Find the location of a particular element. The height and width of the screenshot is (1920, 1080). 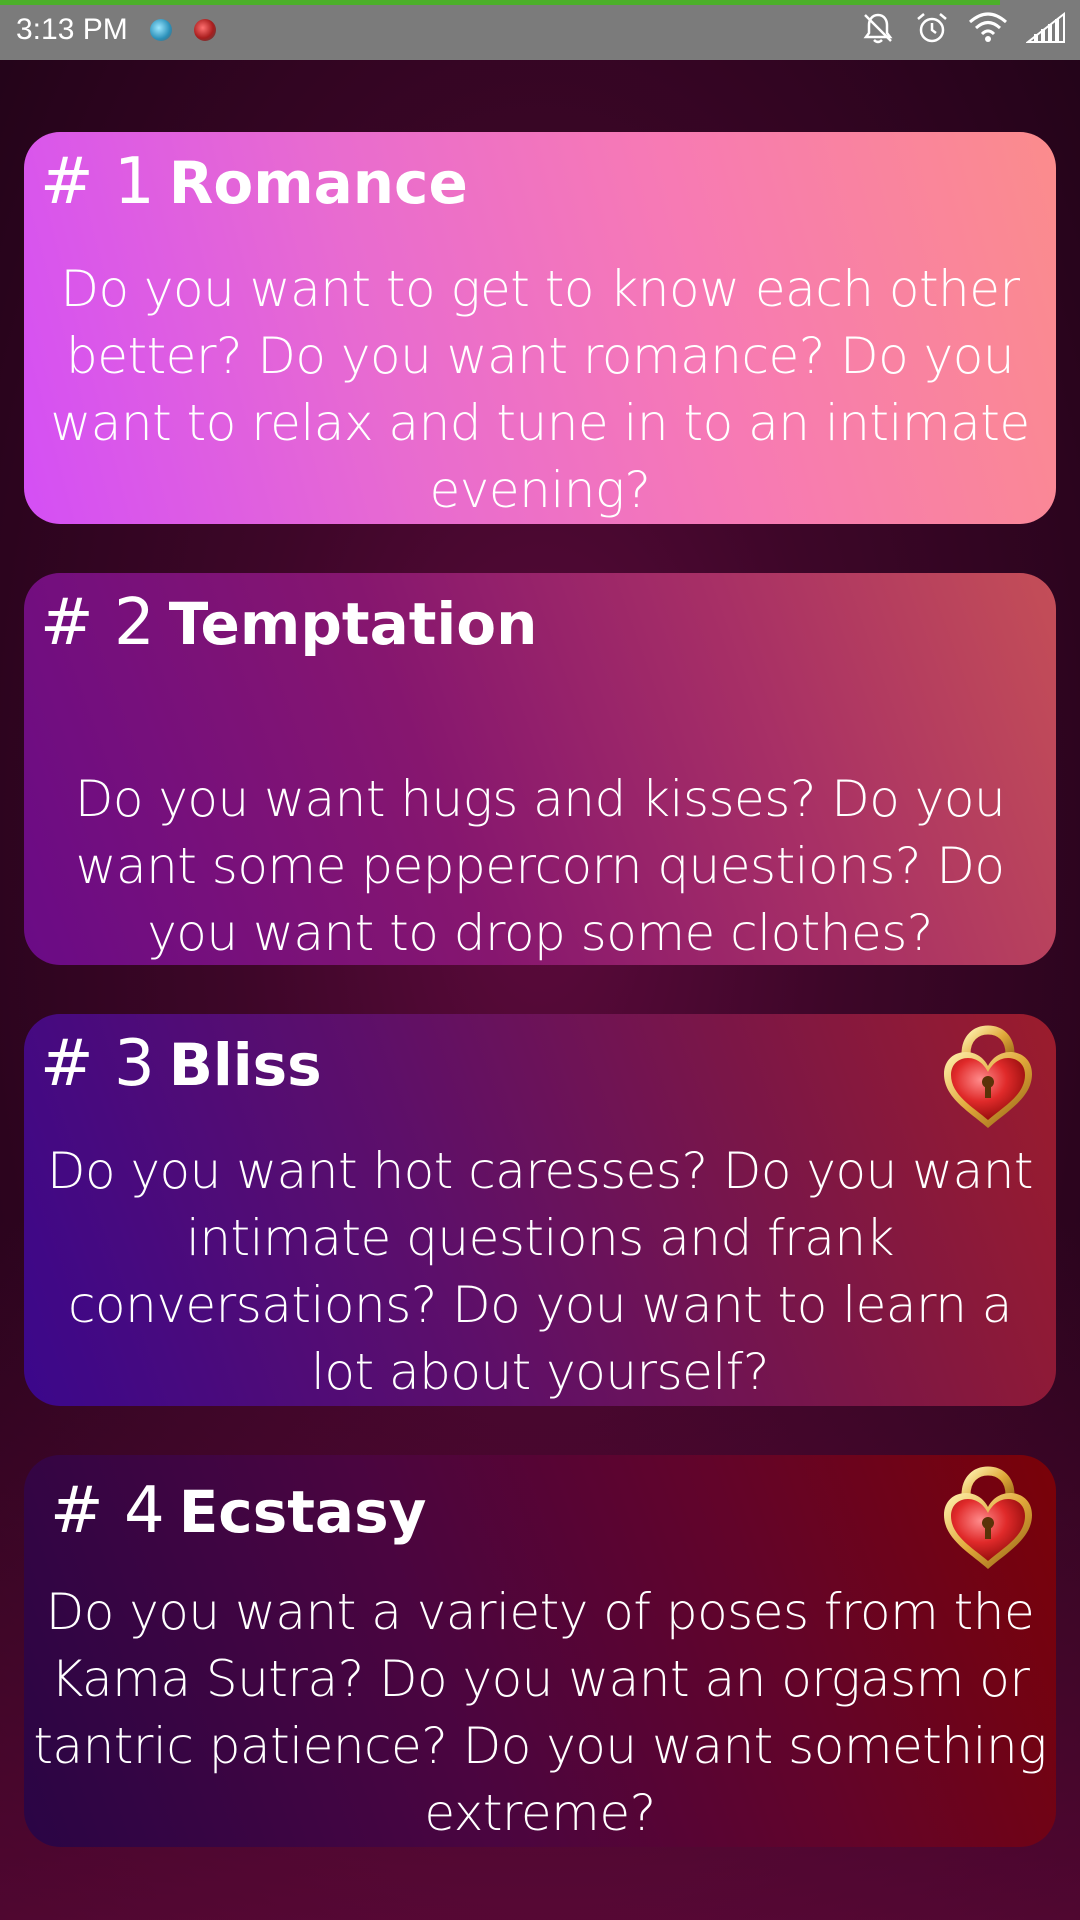

mute-icon is located at coordinates (878, 28).